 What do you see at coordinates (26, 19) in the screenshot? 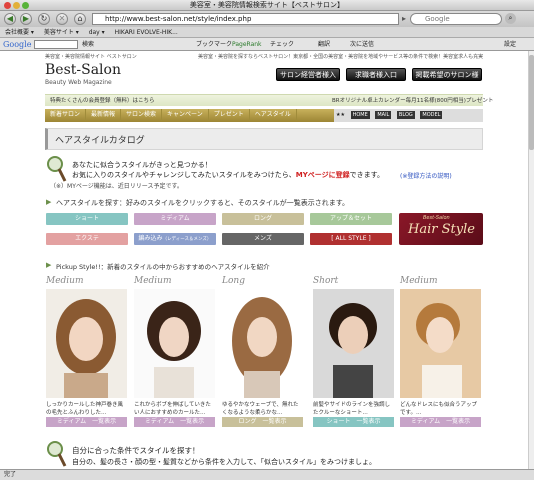
I see `forward-icon: ▶` at bounding box center [26, 19].